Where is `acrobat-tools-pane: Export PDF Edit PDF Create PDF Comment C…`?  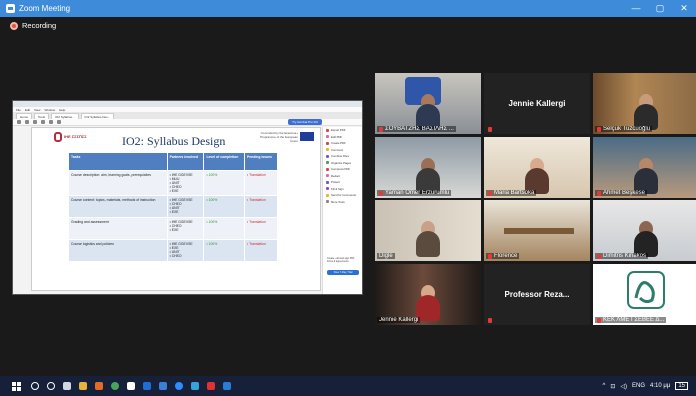 acrobat-tools-pane: Export PDF Edit PDF Create PDF Comment C… is located at coordinates (342, 210).